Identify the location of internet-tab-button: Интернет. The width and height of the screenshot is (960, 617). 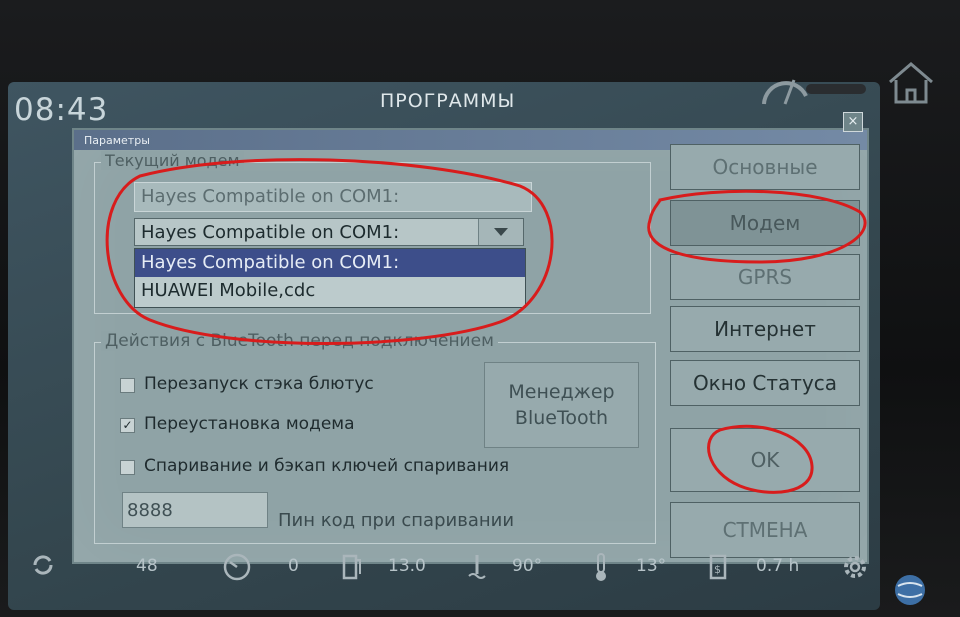
(765, 329).